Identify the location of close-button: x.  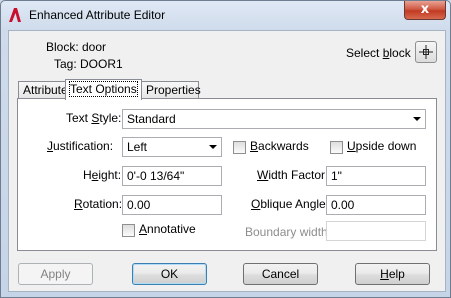
(425, 10).